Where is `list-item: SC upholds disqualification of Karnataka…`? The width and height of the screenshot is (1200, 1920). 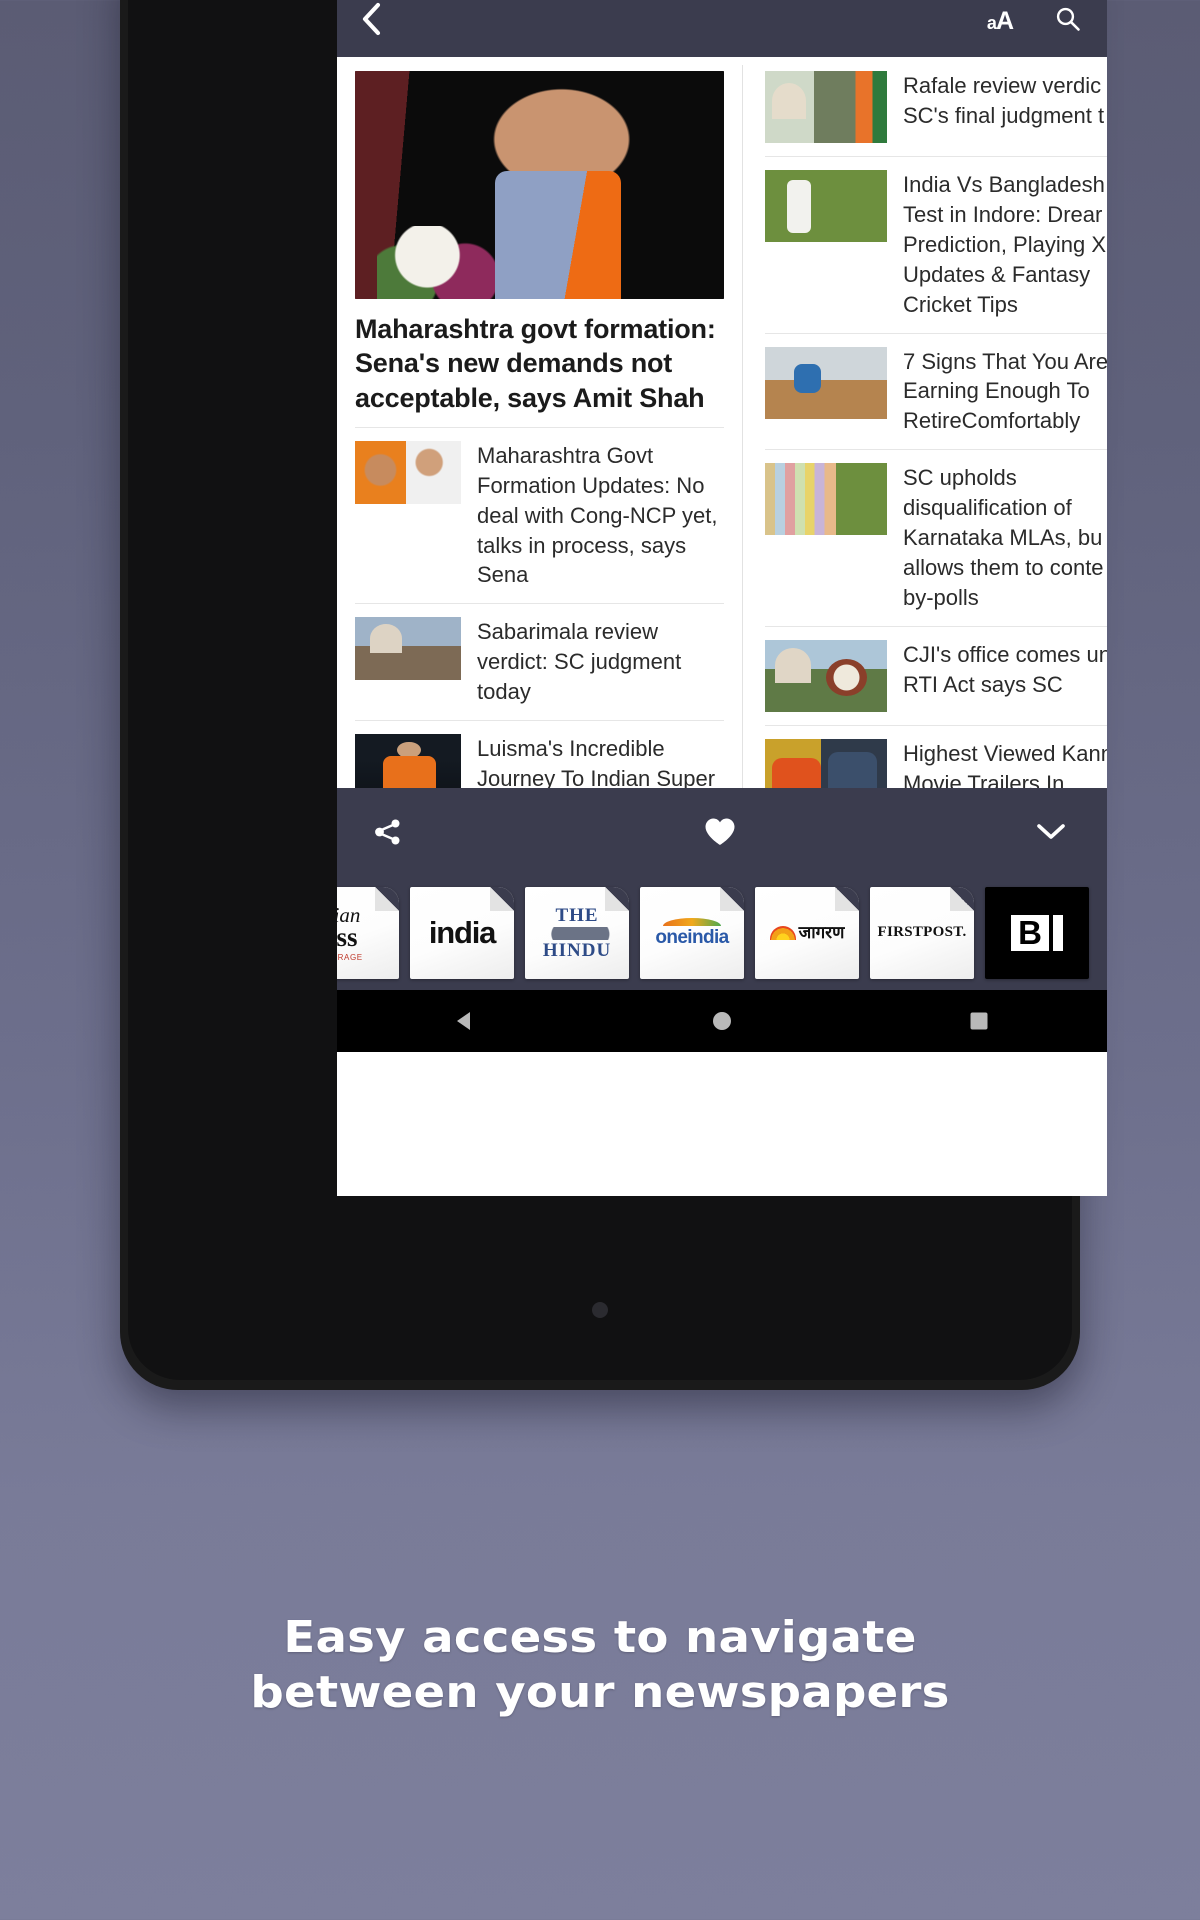 list-item: SC upholds disqualification of Karnataka… is located at coordinates (936, 537).